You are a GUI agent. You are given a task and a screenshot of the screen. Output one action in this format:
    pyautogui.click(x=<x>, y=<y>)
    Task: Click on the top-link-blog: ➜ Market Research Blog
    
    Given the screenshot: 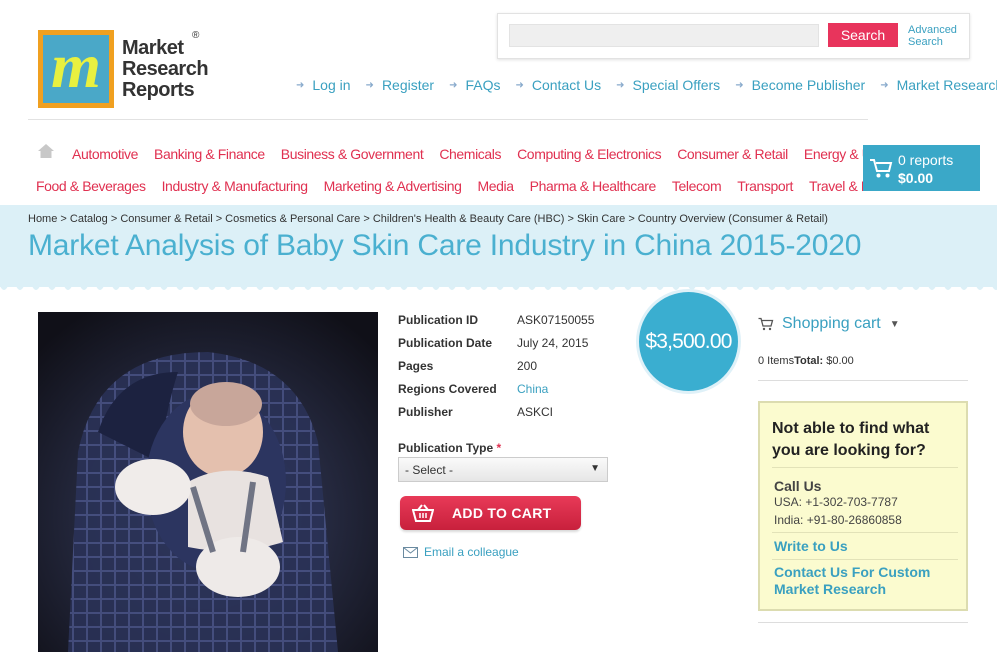 What is the action you would take?
    pyautogui.click(x=938, y=85)
    